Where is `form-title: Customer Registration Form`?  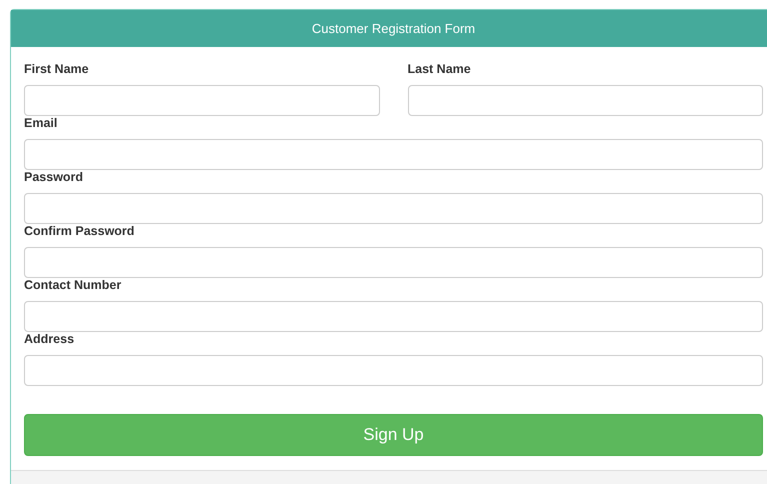 form-title: Customer Registration Form is located at coordinates (394, 28).